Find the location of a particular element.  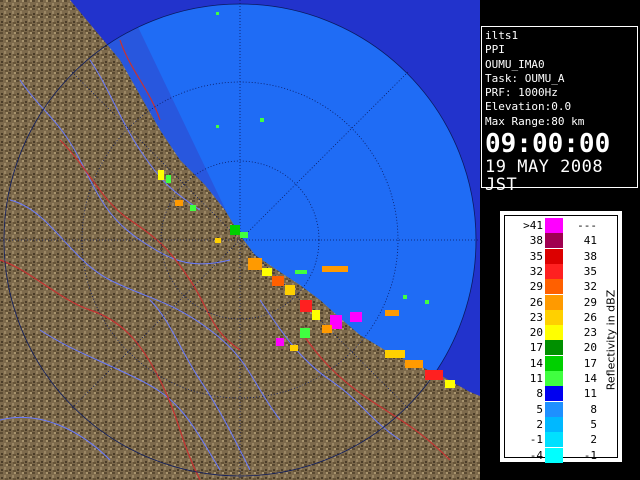

legend-row: 38 41 is located at coordinates (555, 241).